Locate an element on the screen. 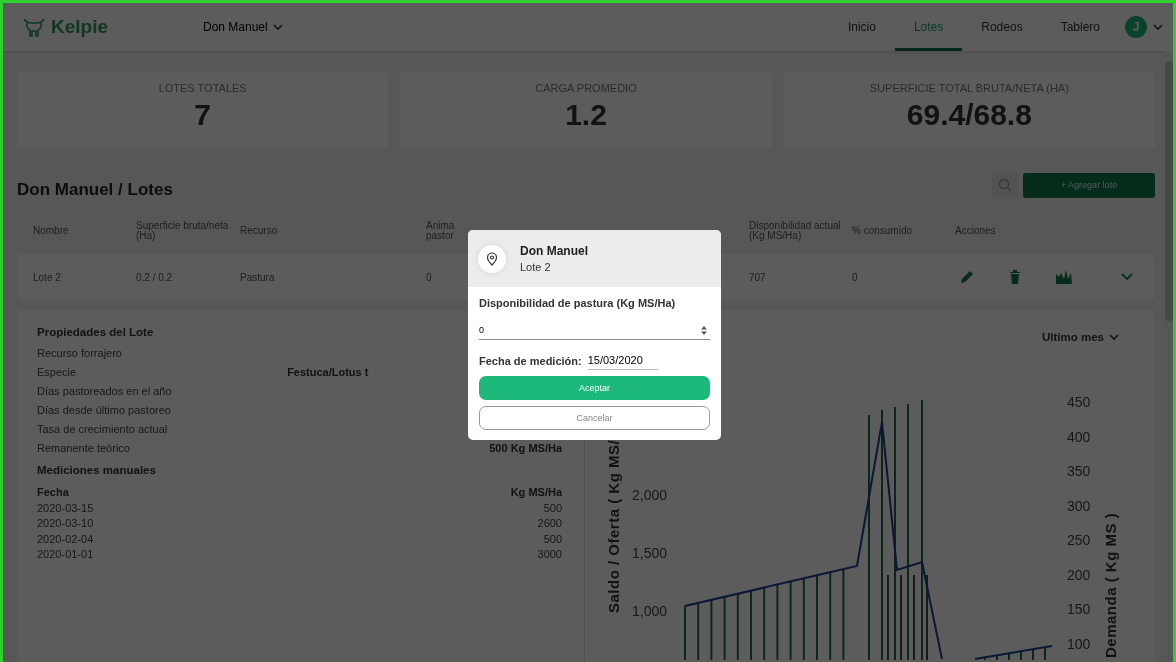 This screenshot has width=1176, height=662. page-title: Don Manuel / Lotes is located at coordinates (95, 189).